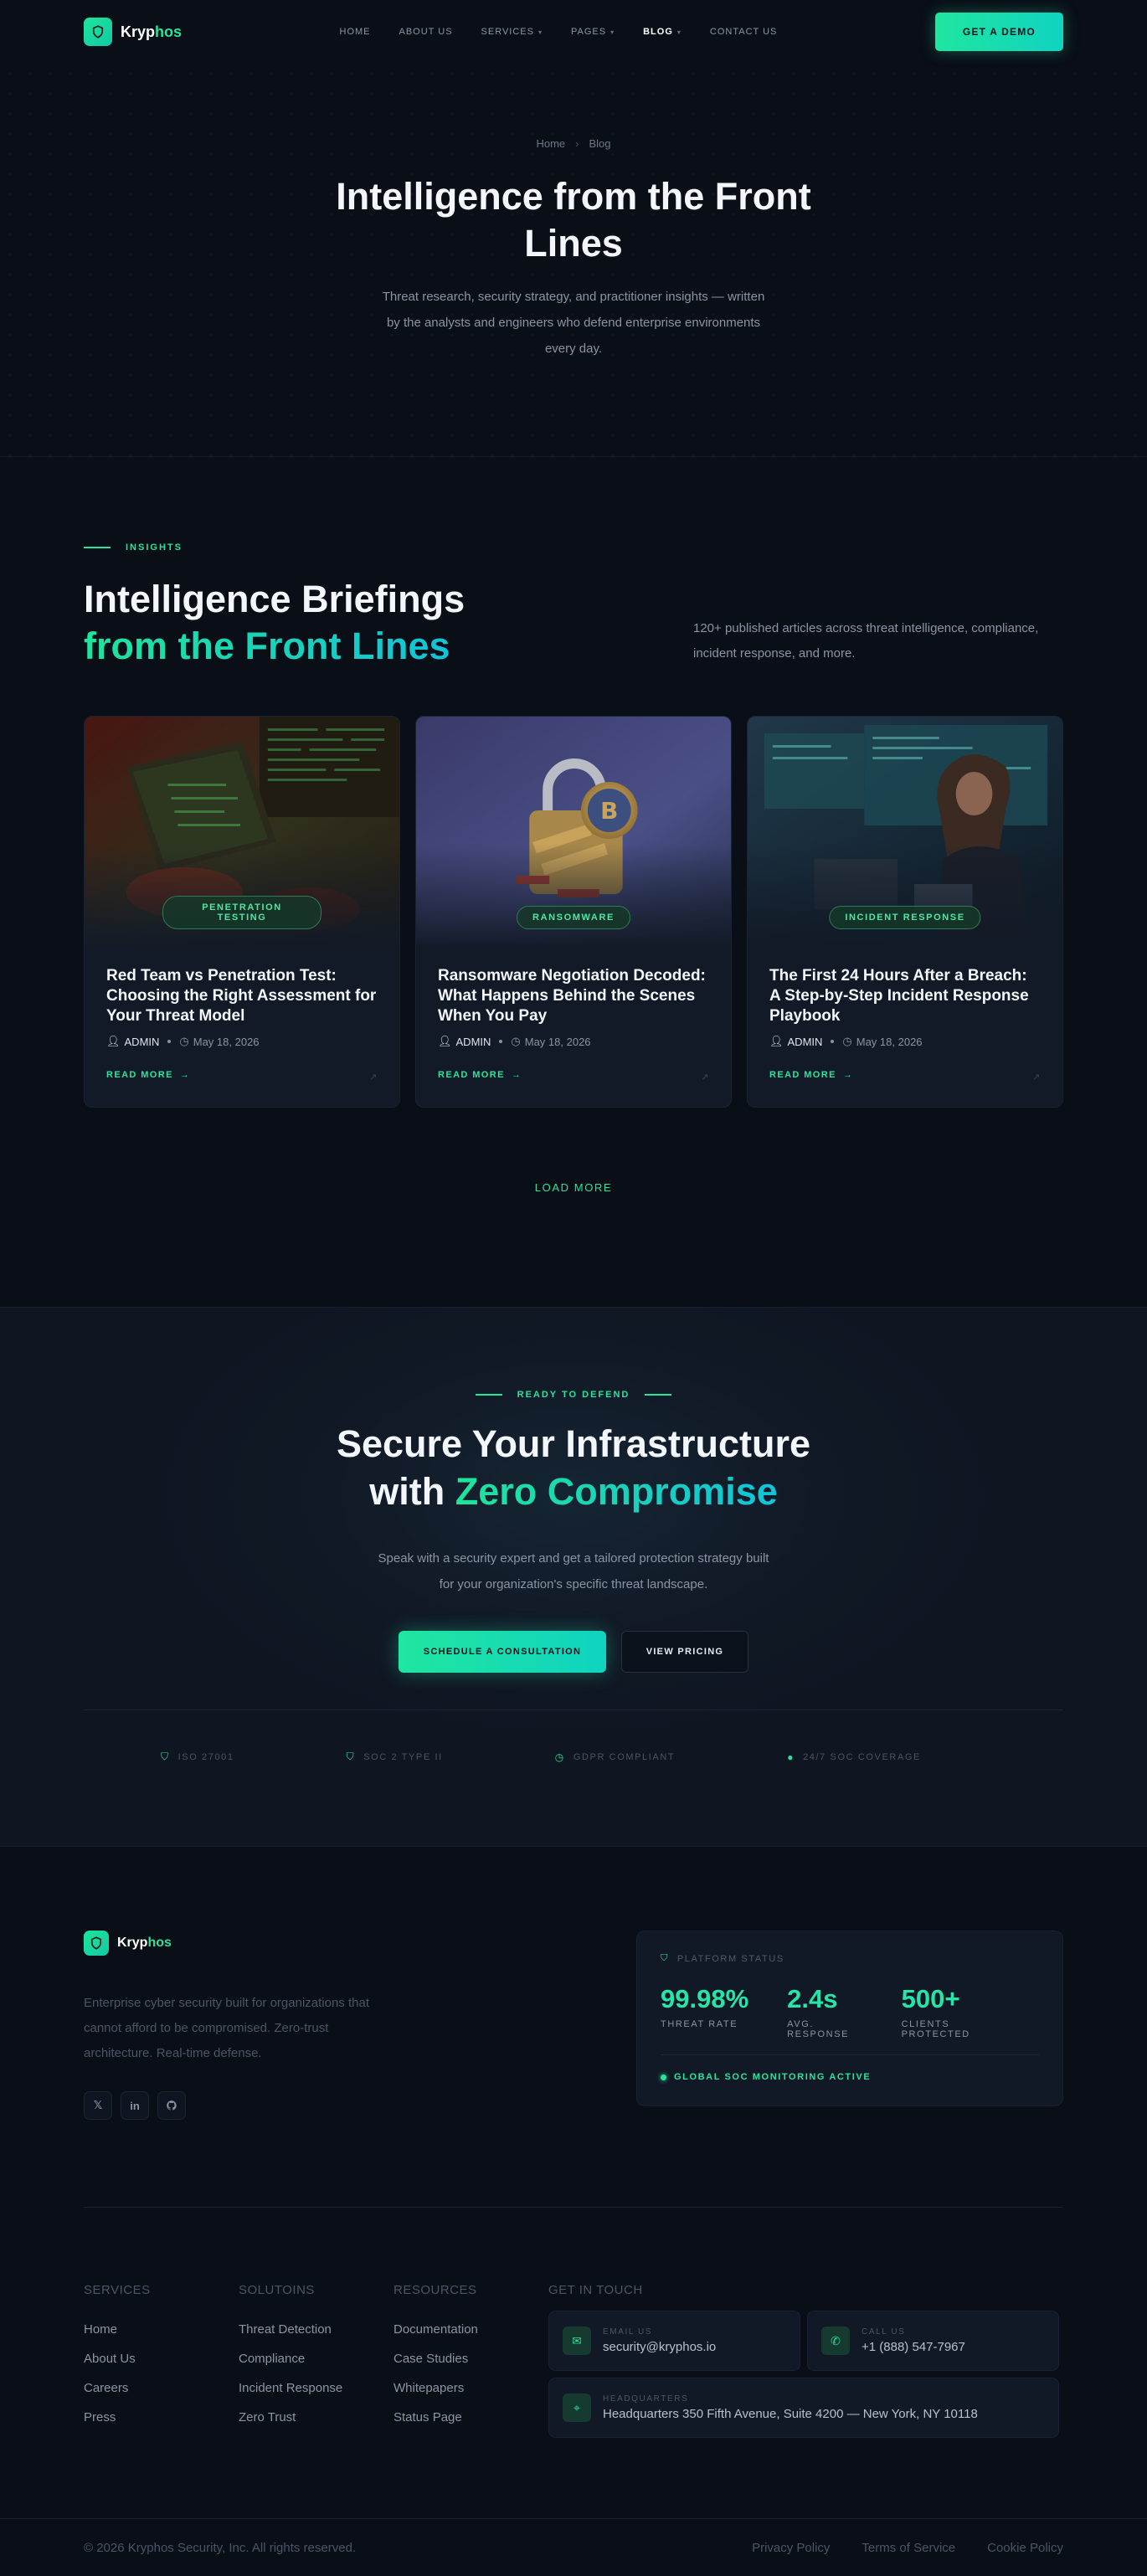 The image size is (1147, 2576). Describe the element at coordinates (133, 32) in the screenshot. I see `brand-logo: Kryphos` at that location.